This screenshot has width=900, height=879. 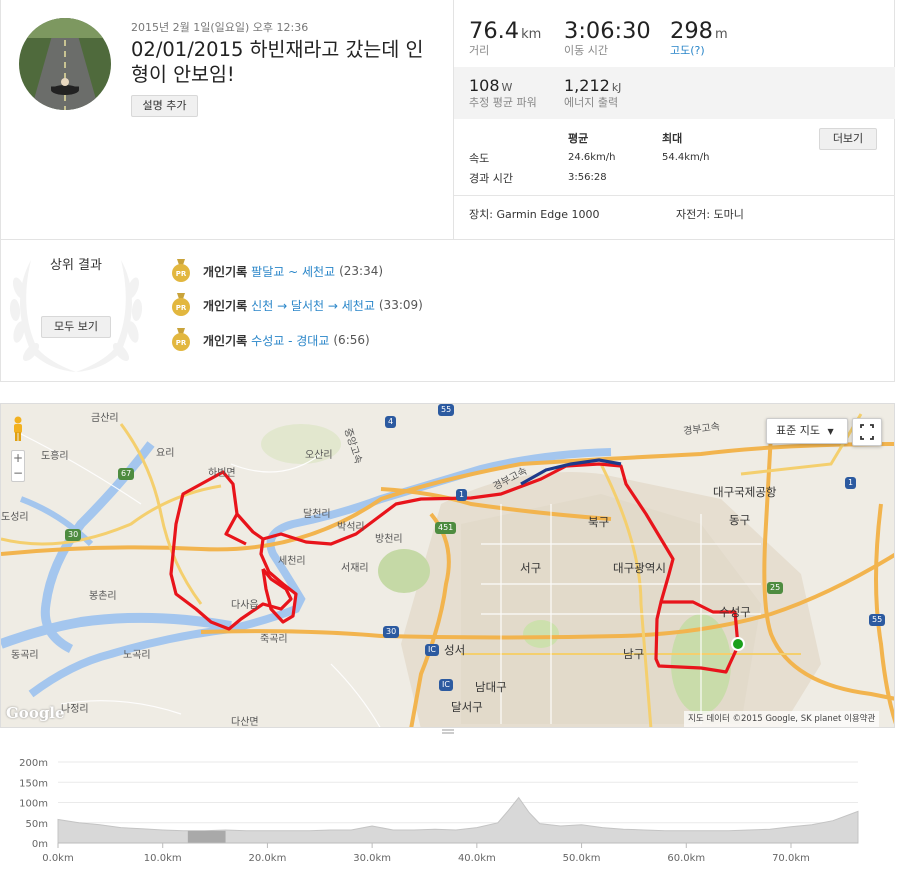 What do you see at coordinates (578, 138) in the screenshot?
I see `col-header-avg: 평균` at bounding box center [578, 138].